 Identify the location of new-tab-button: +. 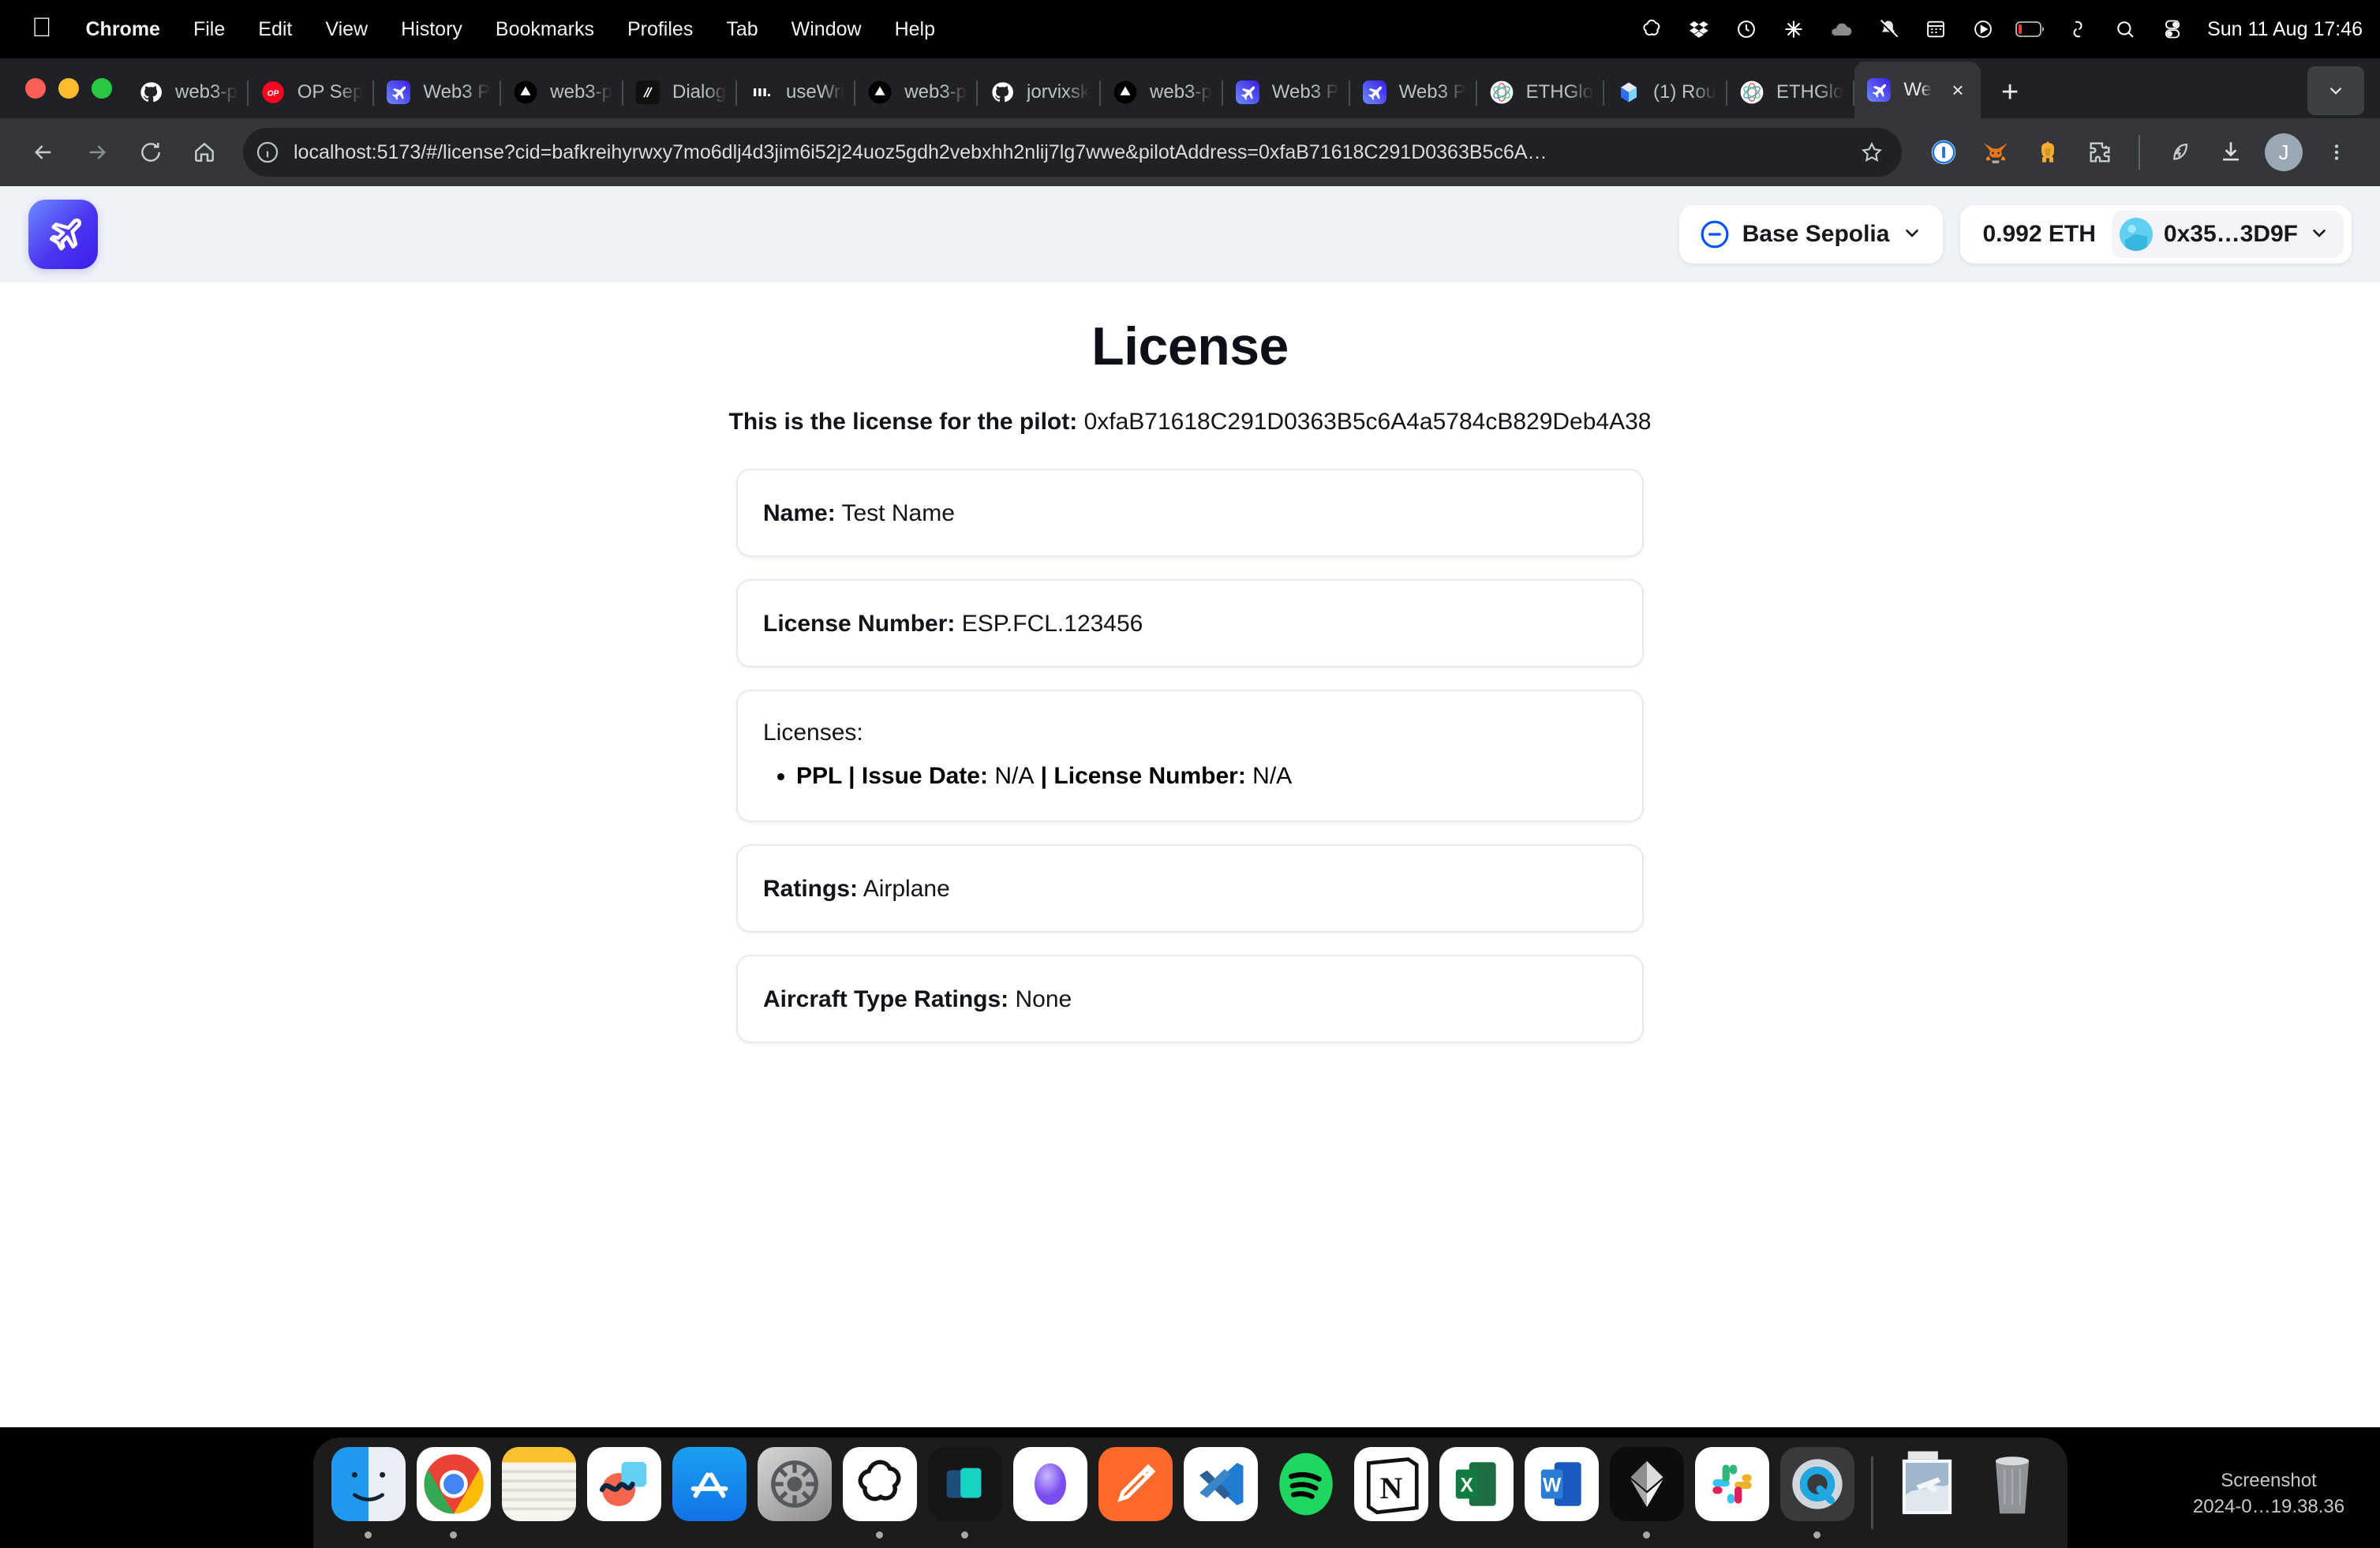
(2010, 92).